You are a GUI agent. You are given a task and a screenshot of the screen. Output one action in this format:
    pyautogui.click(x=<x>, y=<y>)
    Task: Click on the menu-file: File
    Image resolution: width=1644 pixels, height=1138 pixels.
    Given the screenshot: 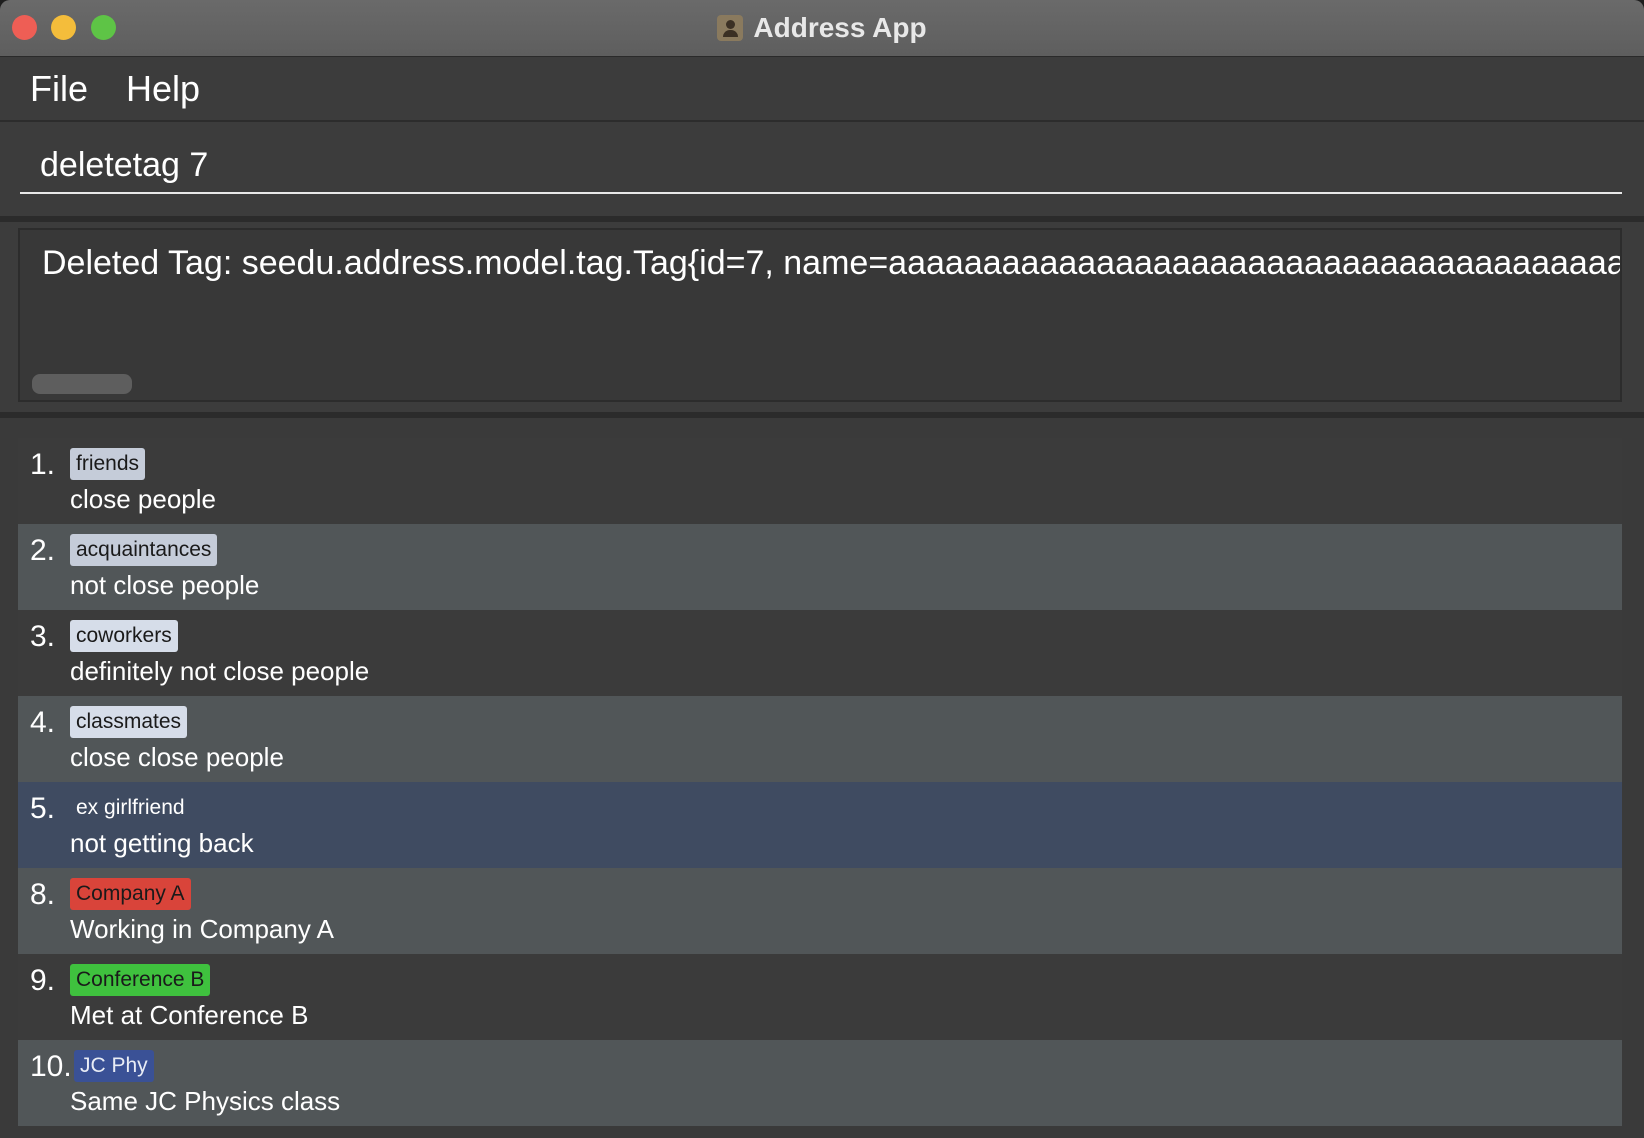 What is the action you would take?
    pyautogui.click(x=59, y=89)
    